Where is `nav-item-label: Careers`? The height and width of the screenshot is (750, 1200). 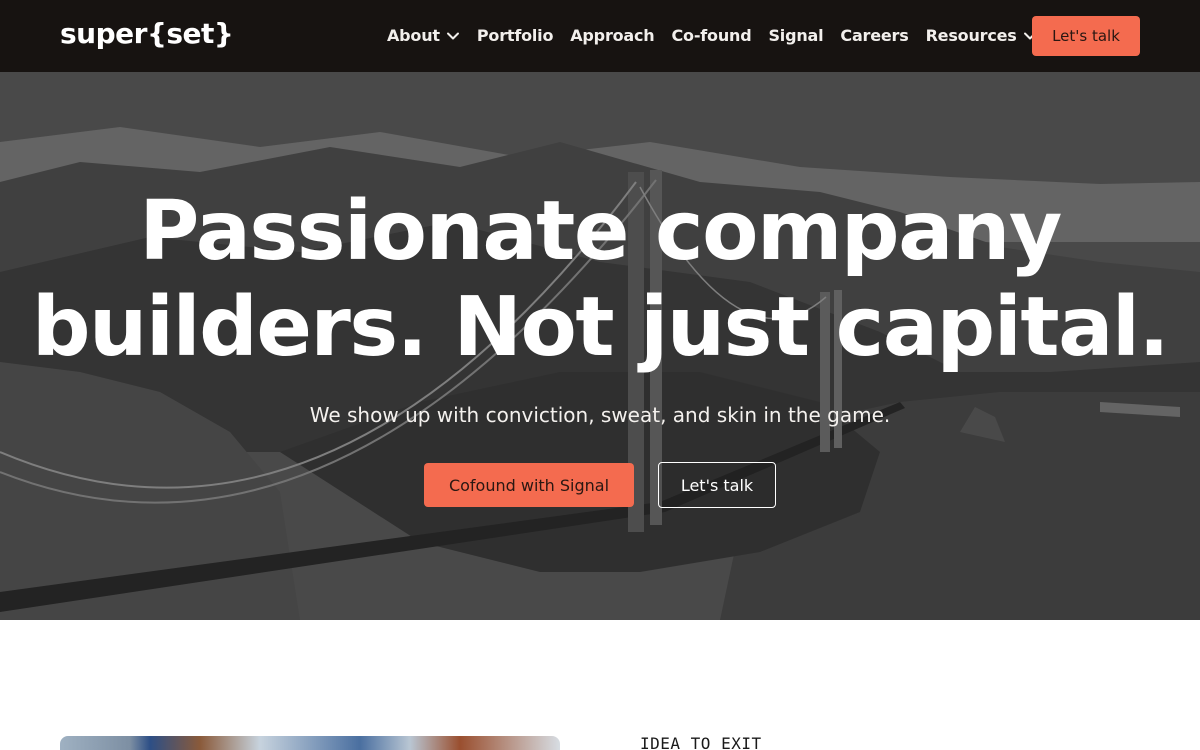 nav-item-label: Careers is located at coordinates (874, 35).